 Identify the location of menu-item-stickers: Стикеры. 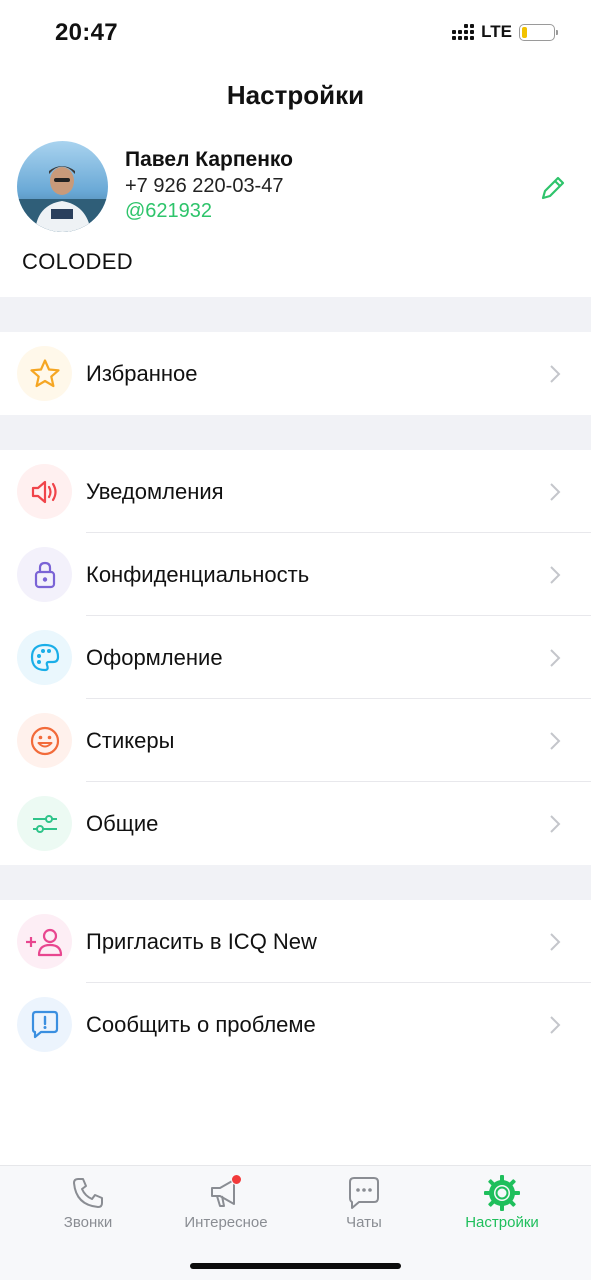
(295, 740).